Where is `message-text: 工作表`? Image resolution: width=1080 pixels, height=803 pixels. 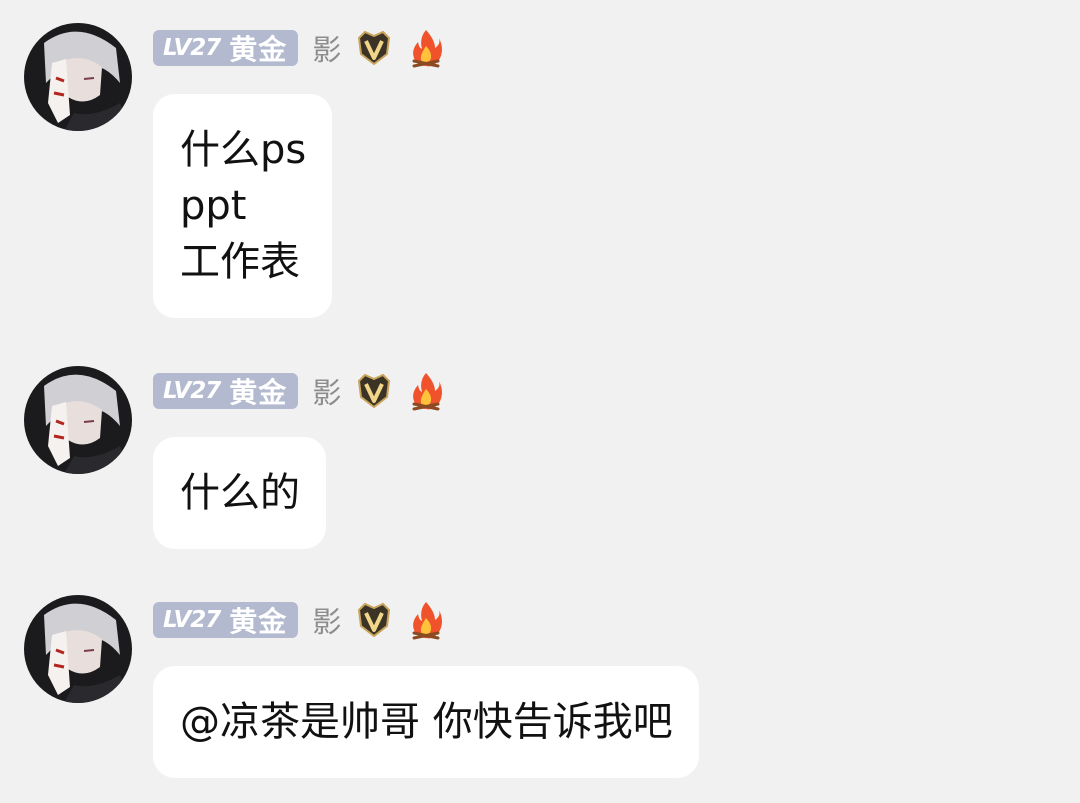 message-text: 工作表 is located at coordinates (240, 262).